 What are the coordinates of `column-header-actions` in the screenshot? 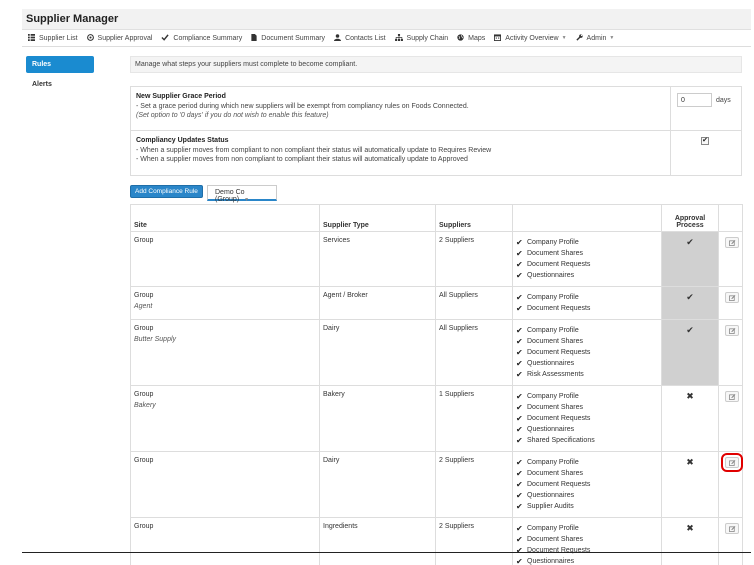 It's located at (730, 218).